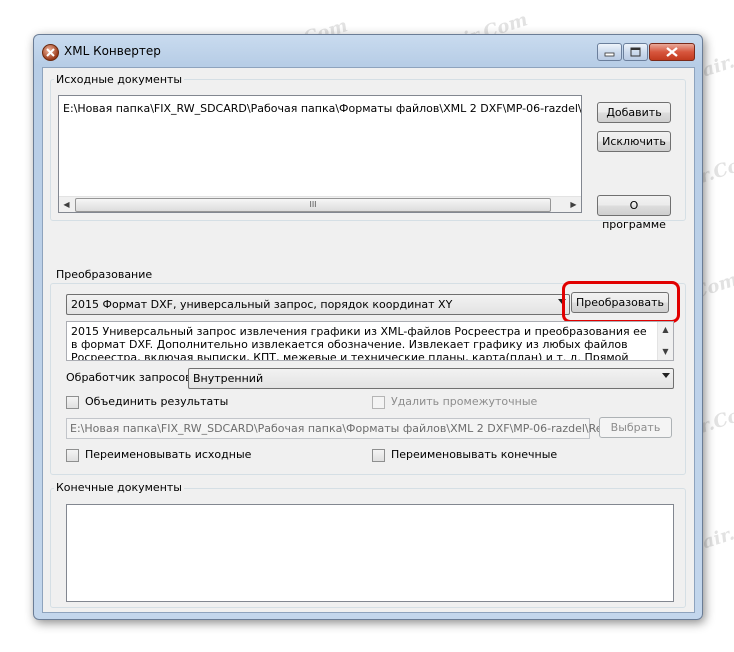  Describe the element at coordinates (665, 341) in the screenshot. I see `vertical-scrollbar: ▲ ▼` at that location.